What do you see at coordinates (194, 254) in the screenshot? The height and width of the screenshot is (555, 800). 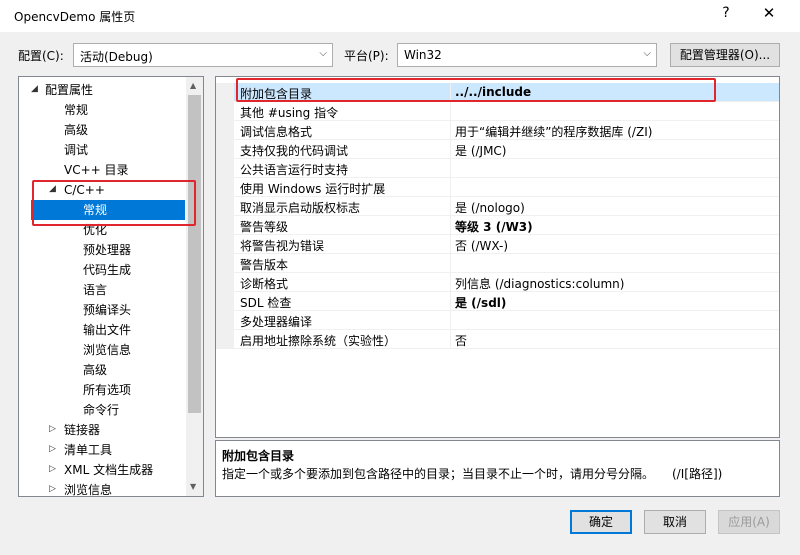 I see `scroll-thumb` at bounding box center [194, 254].